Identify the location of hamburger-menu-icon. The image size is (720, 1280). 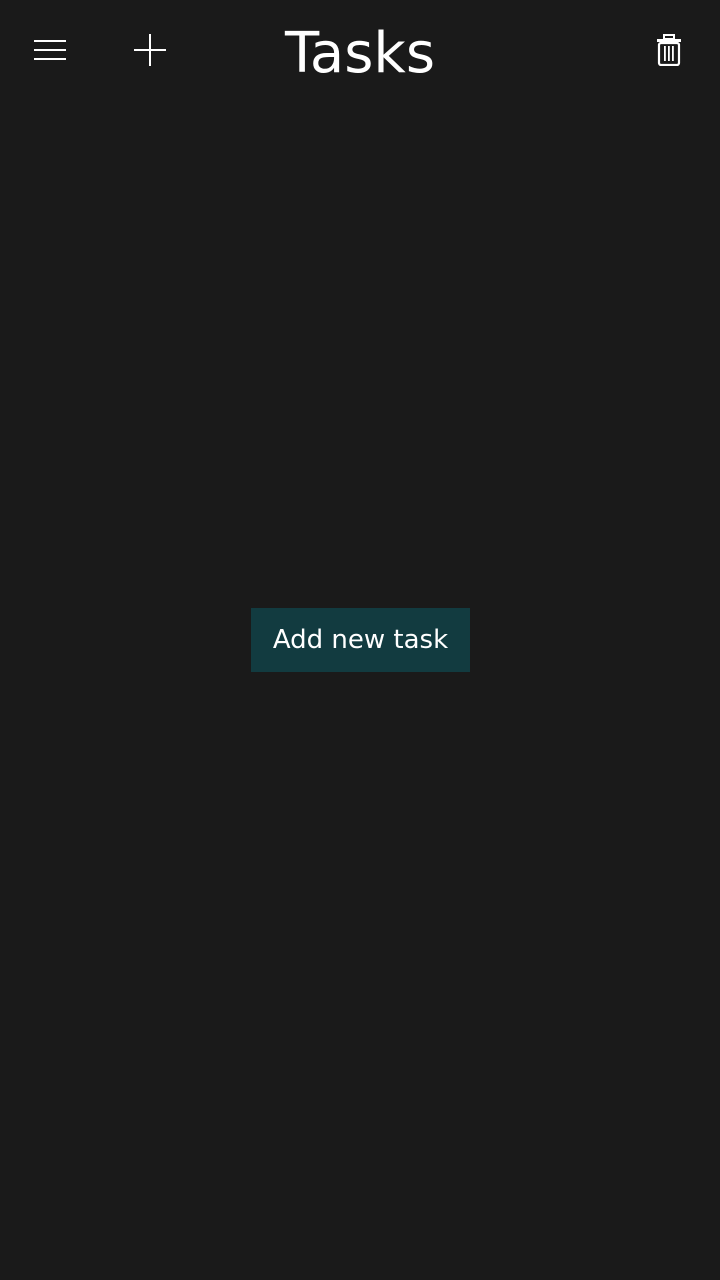
(50, 50).